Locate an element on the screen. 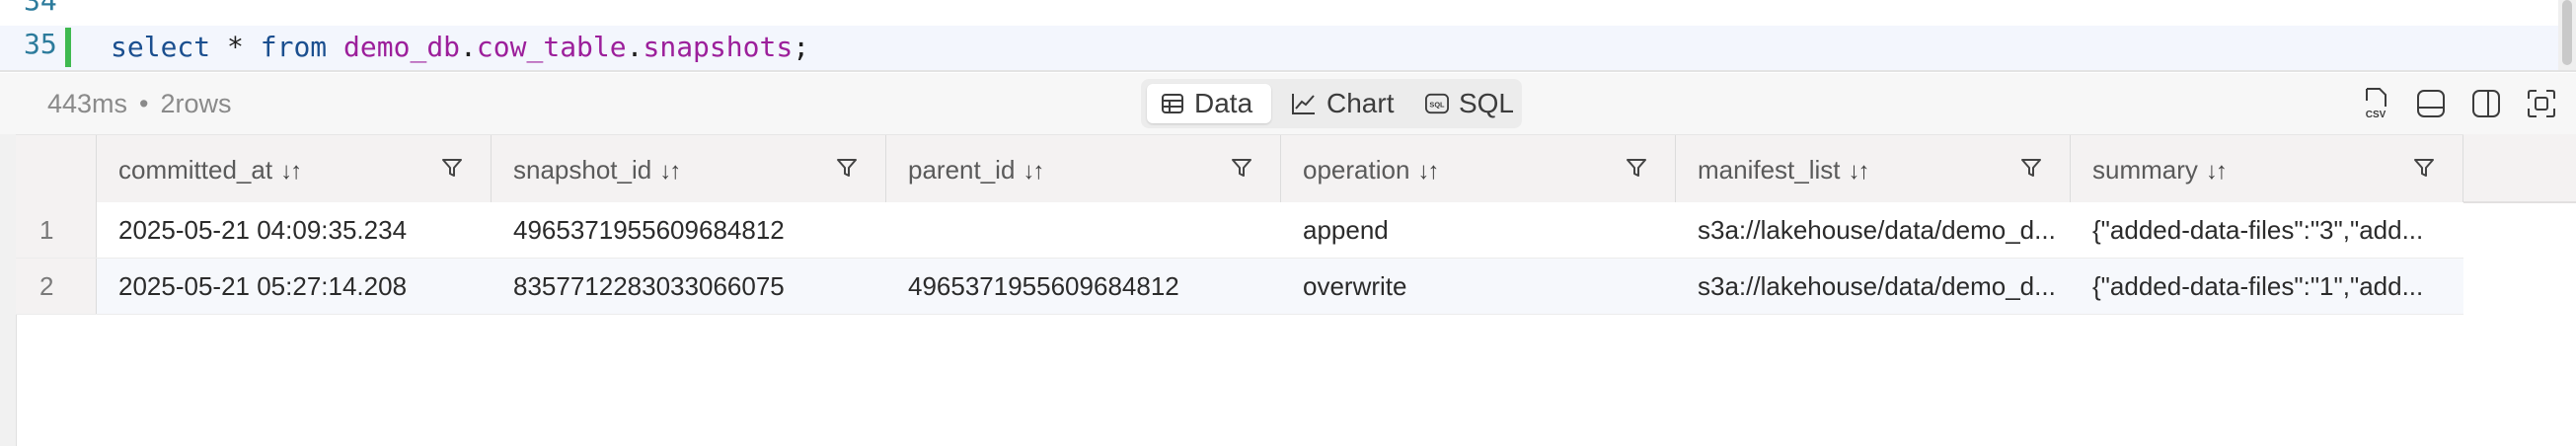 The width and height of the screenshot is (2576, 446). row-count: 2rows is located at coordinates (196, 103).